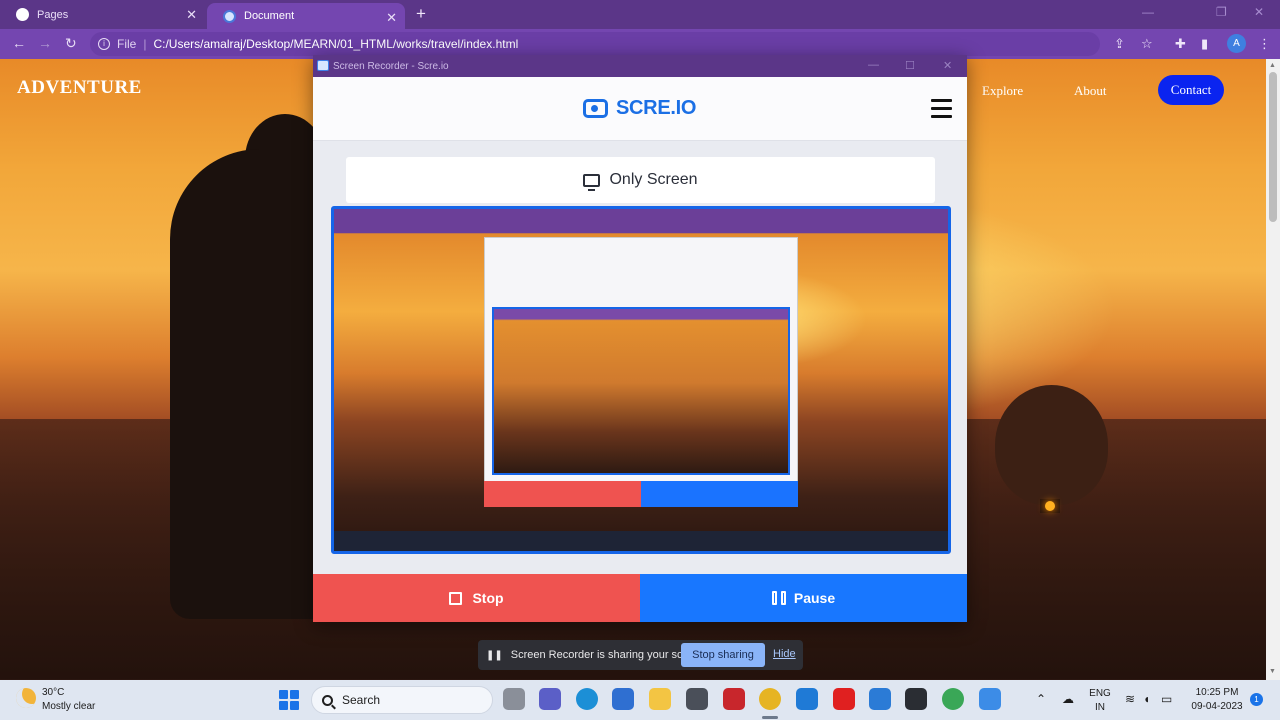 This screenshot has width=1280, height=720. I want to click on recorder-header: SCRE.IO, so click(640, 109).